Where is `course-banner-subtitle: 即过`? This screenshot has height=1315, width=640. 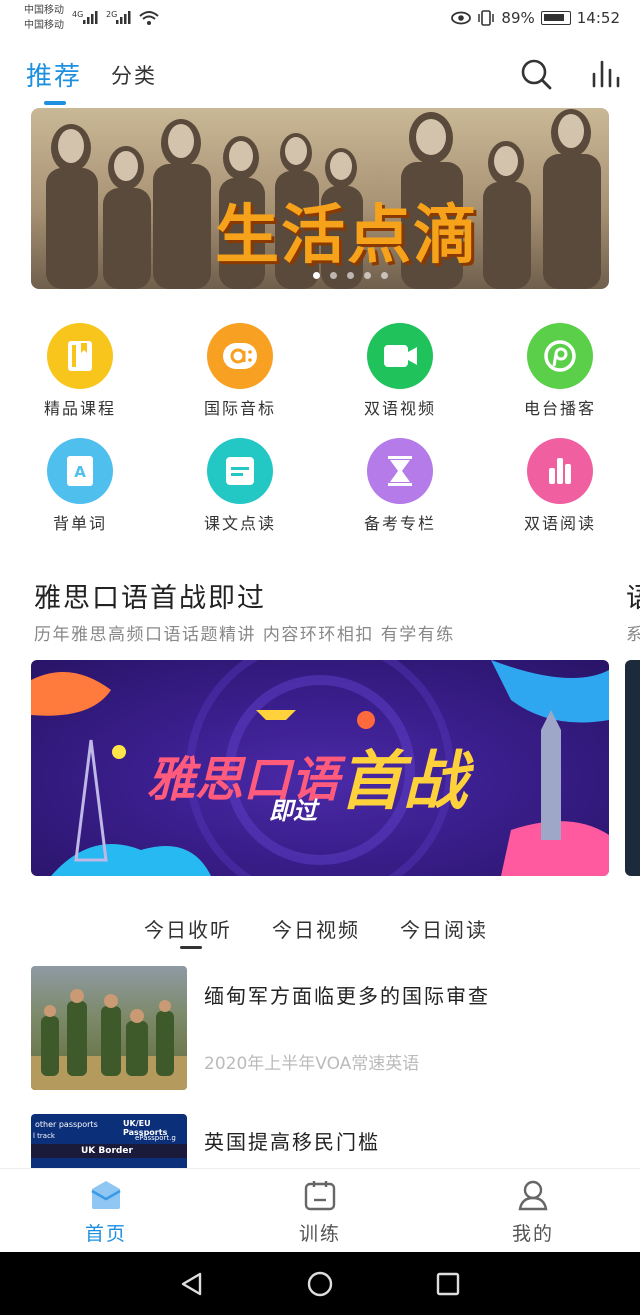 course-banner-subtitle: 即过 is located at coordinates (293, 811).